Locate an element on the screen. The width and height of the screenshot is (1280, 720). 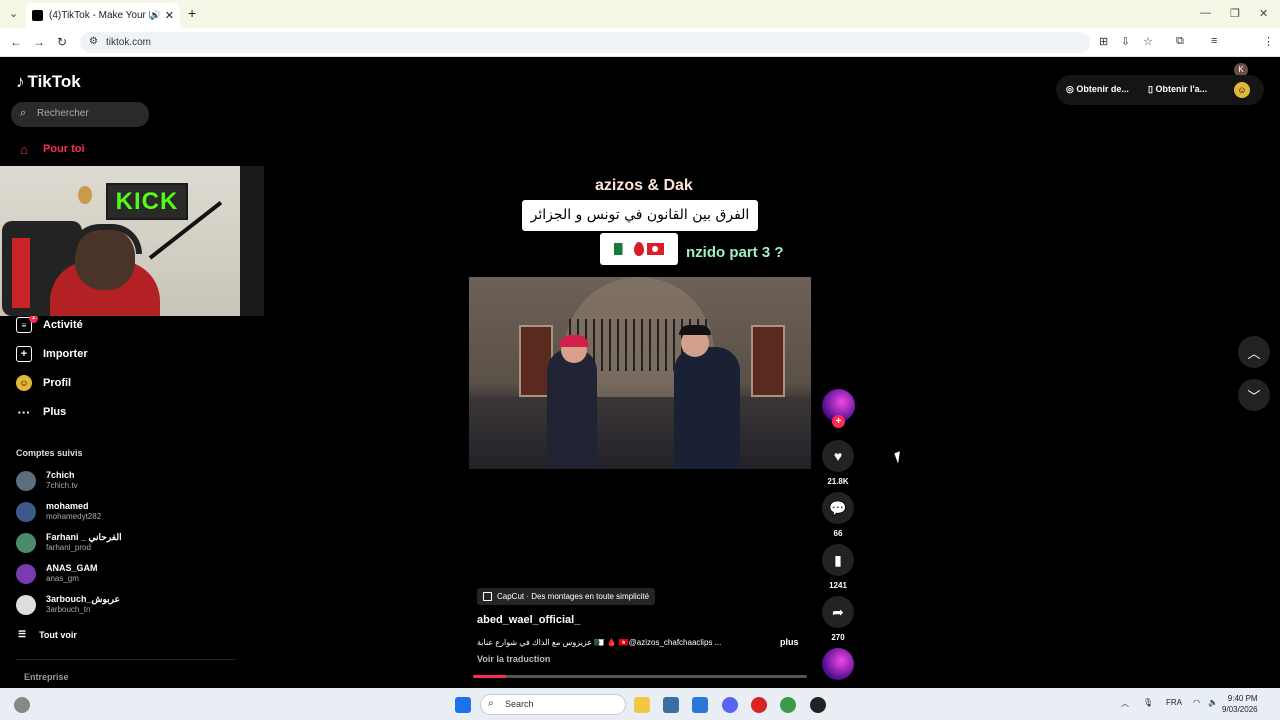
person-left is located at coordinates (572, 408).